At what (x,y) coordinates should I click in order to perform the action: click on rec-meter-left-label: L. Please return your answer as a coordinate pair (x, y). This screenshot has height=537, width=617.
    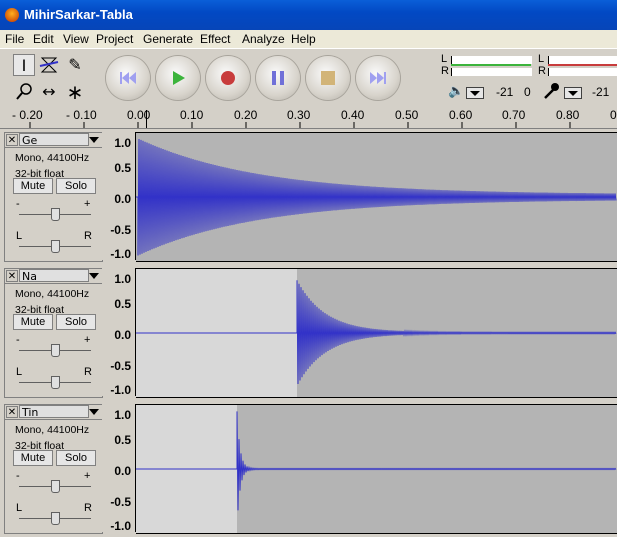
    Looking at the image, I should click on (541, 59).